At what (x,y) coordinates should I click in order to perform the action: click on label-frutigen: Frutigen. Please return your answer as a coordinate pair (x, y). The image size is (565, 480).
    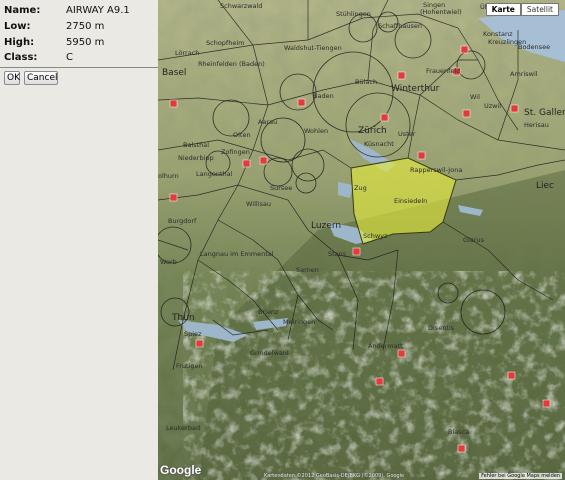
    Looking at the image, I should click on (189, 366).